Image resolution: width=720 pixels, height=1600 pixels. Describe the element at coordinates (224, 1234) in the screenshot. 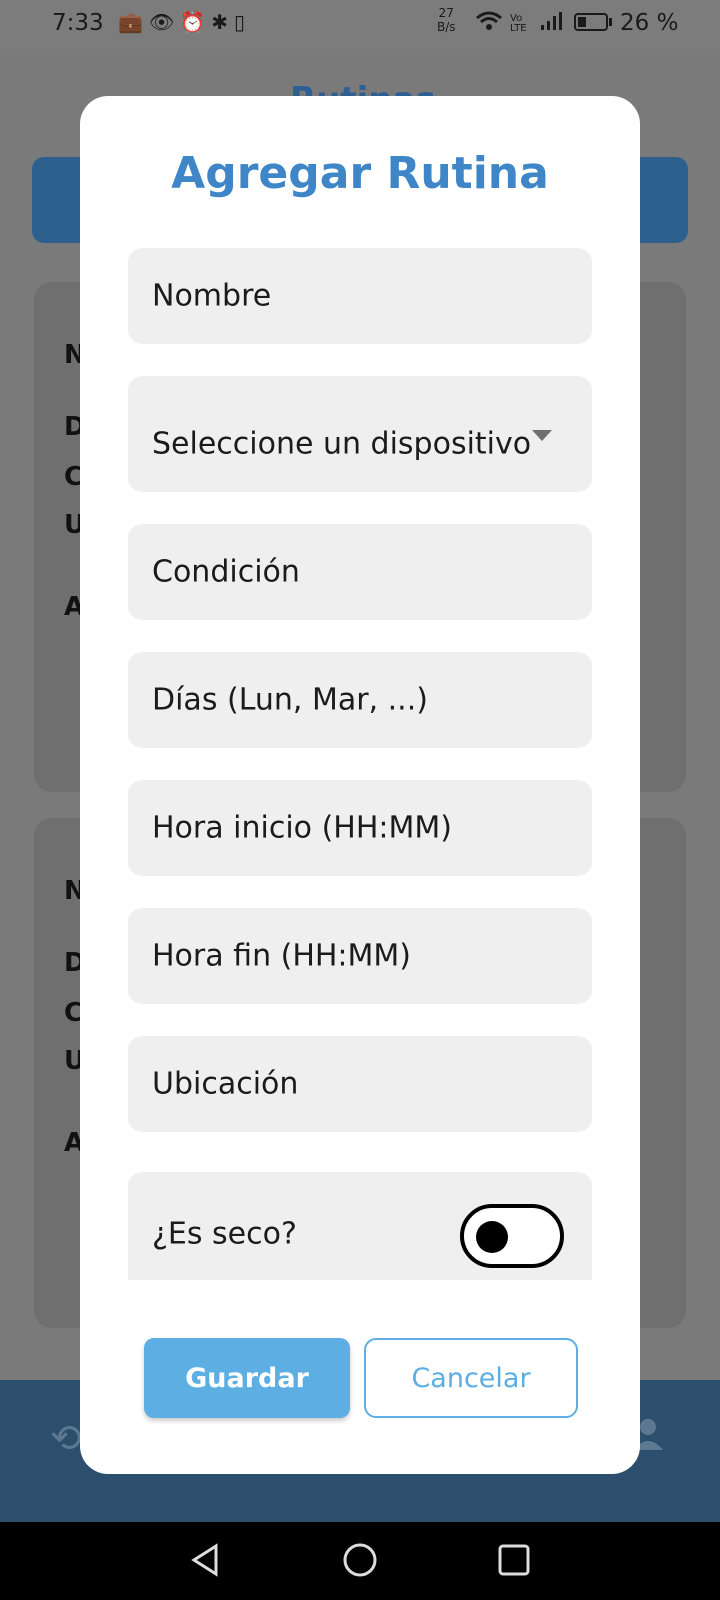

I see `es-seco-label: ¿Es seco?` at that location.